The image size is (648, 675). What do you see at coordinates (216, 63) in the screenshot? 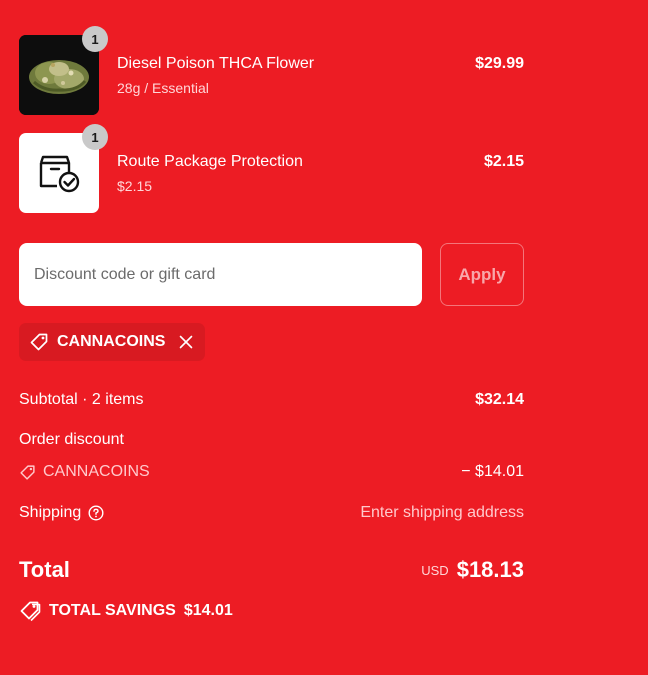
I see `item-name: Diesel Poison THCA Flower` at bounding box center [216, 63].